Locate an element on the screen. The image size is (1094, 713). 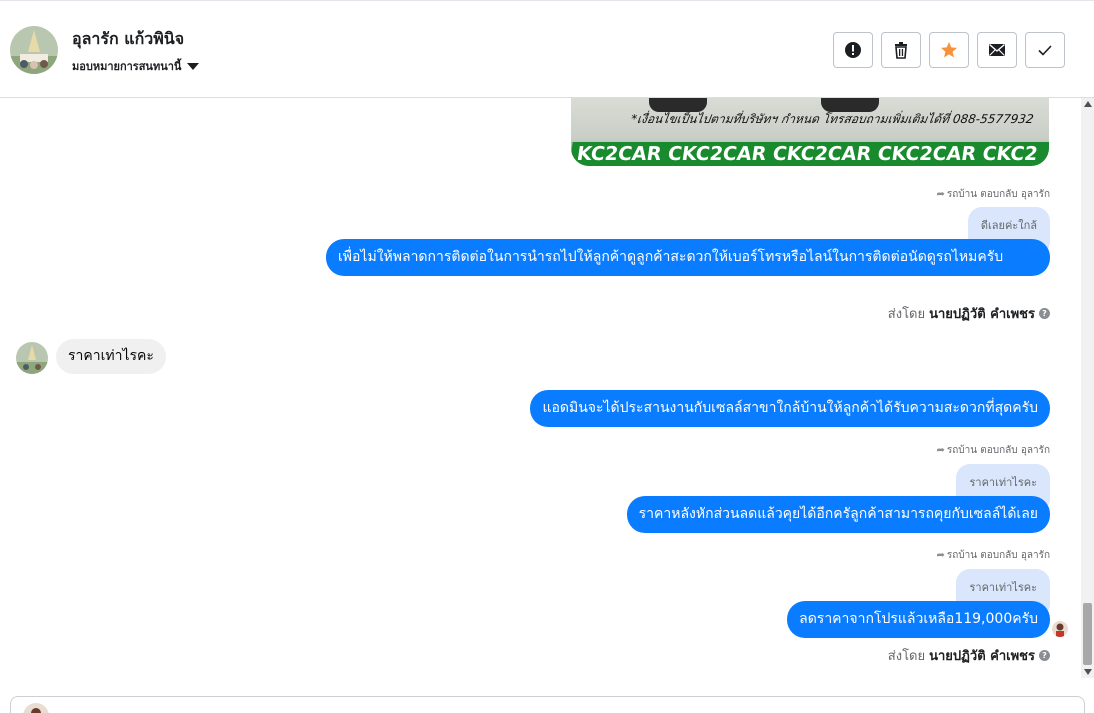
trash-icon is located at coordinates (901, 50).